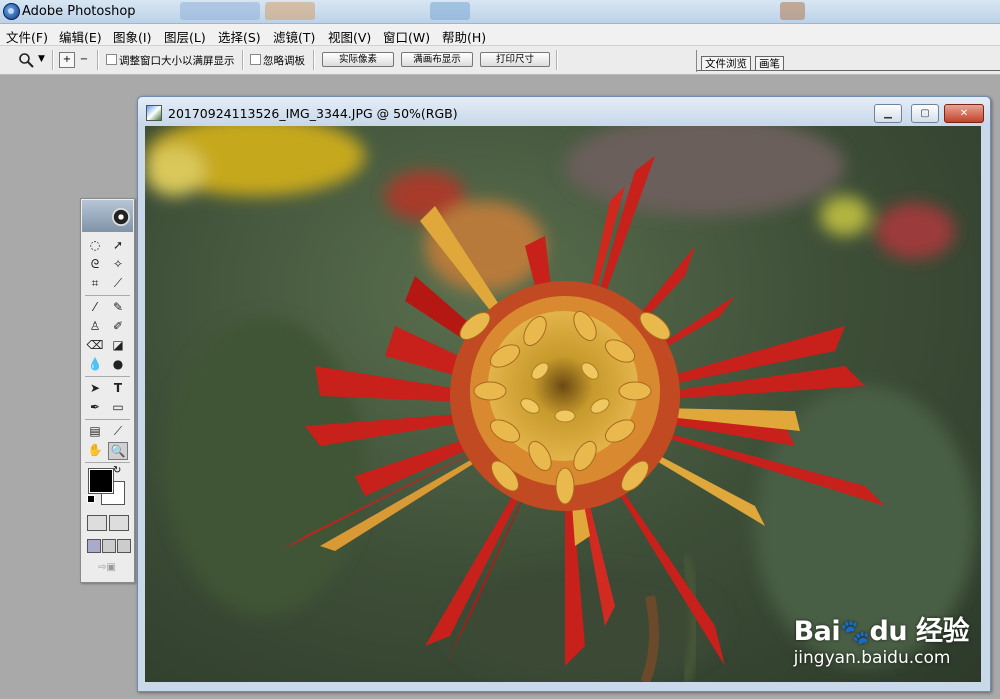 Image resolution: width=1000 pixels, height=699 pixels. What do you see at coordinates (358, 59) in the screenshot?
I see `actual-pixels-button: 实际像素` at bounding box center [358, 59].